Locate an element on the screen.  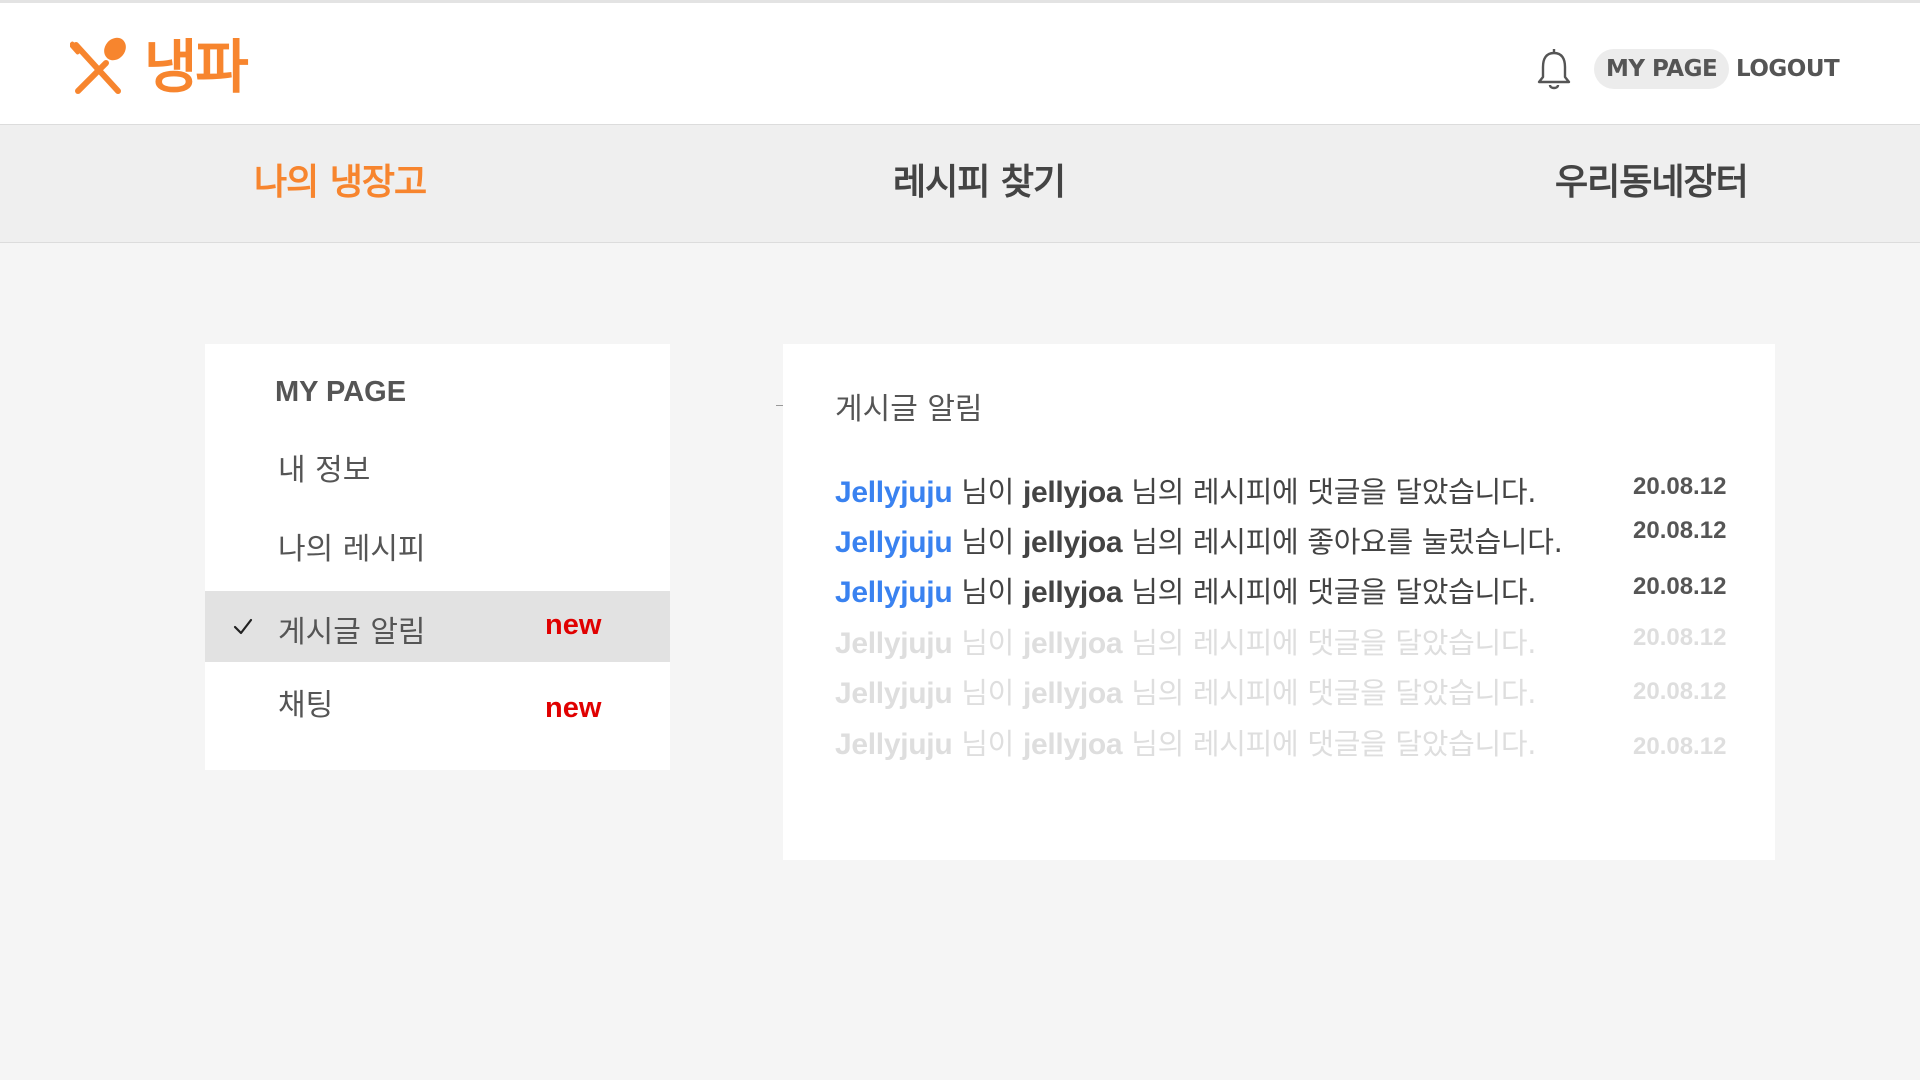
logo-text: 냉파 is located at coordinates (196, 67).